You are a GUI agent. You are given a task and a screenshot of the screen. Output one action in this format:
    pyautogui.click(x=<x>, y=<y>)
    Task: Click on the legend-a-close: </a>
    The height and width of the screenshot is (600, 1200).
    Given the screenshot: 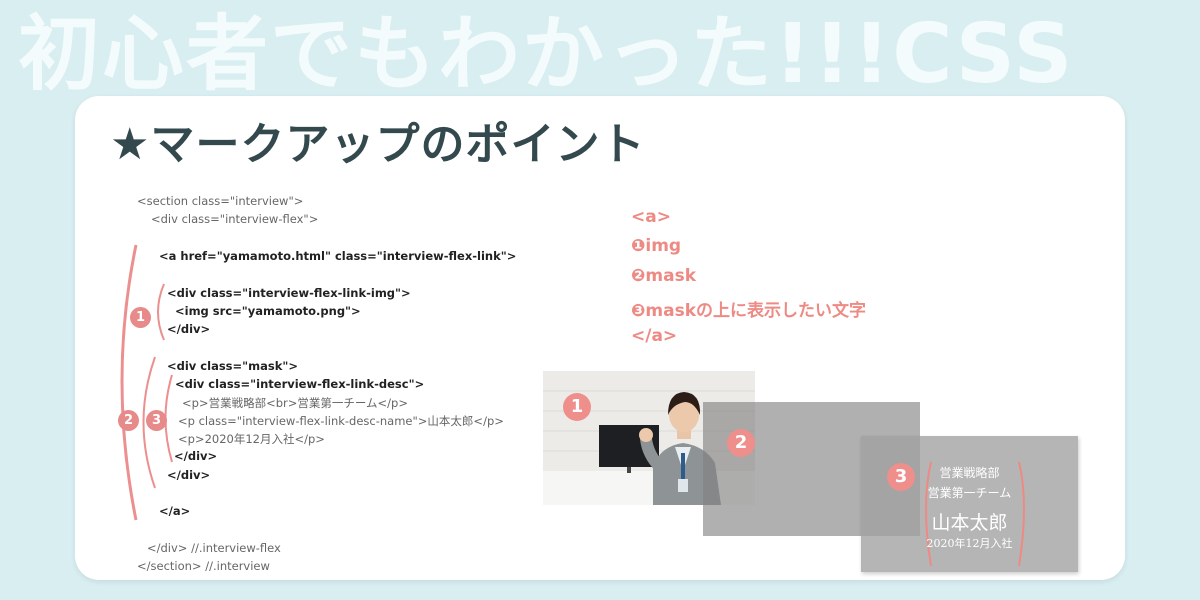 What is the action you would take?
    pyautogui.click(x=654, y=336)
    